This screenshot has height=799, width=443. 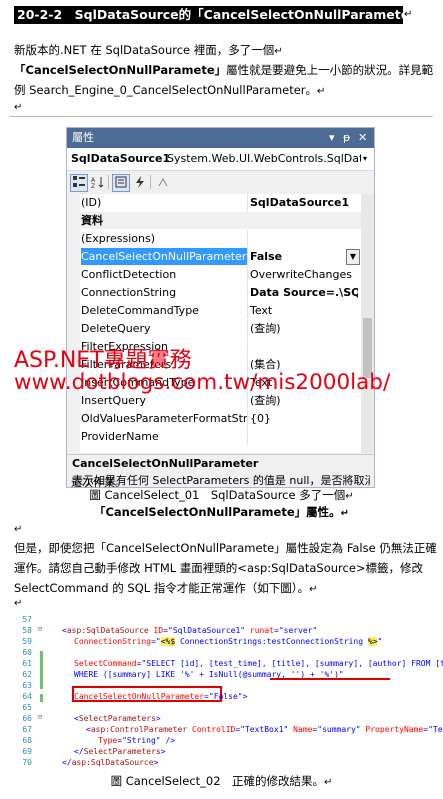 I want to click on properties-titlebar: 屬性 ▾ ᵽ ✕, so click(x=220, y=138).